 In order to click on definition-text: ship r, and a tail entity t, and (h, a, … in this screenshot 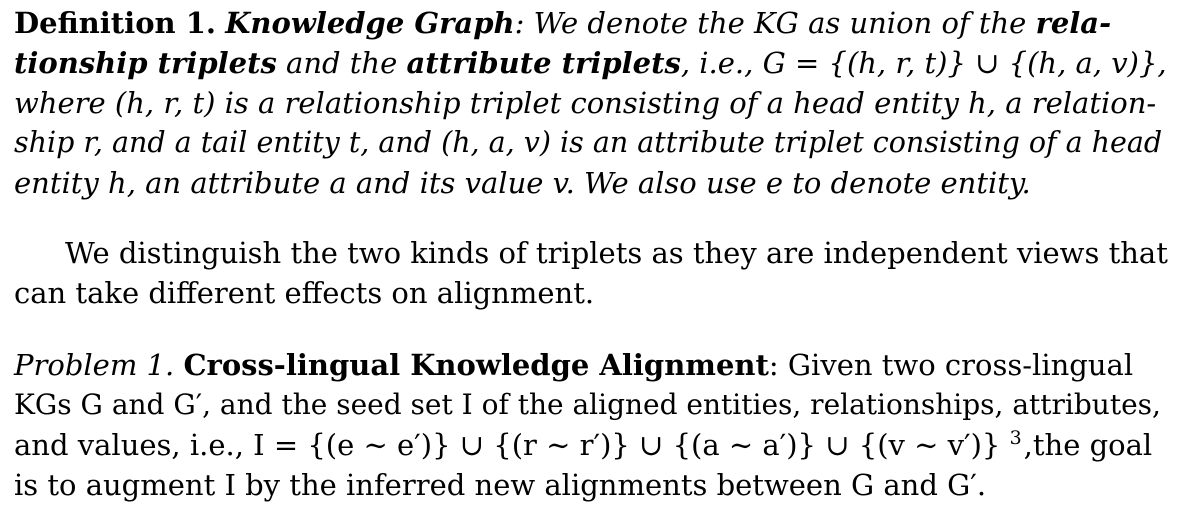, I will do `click(588, 142)`.